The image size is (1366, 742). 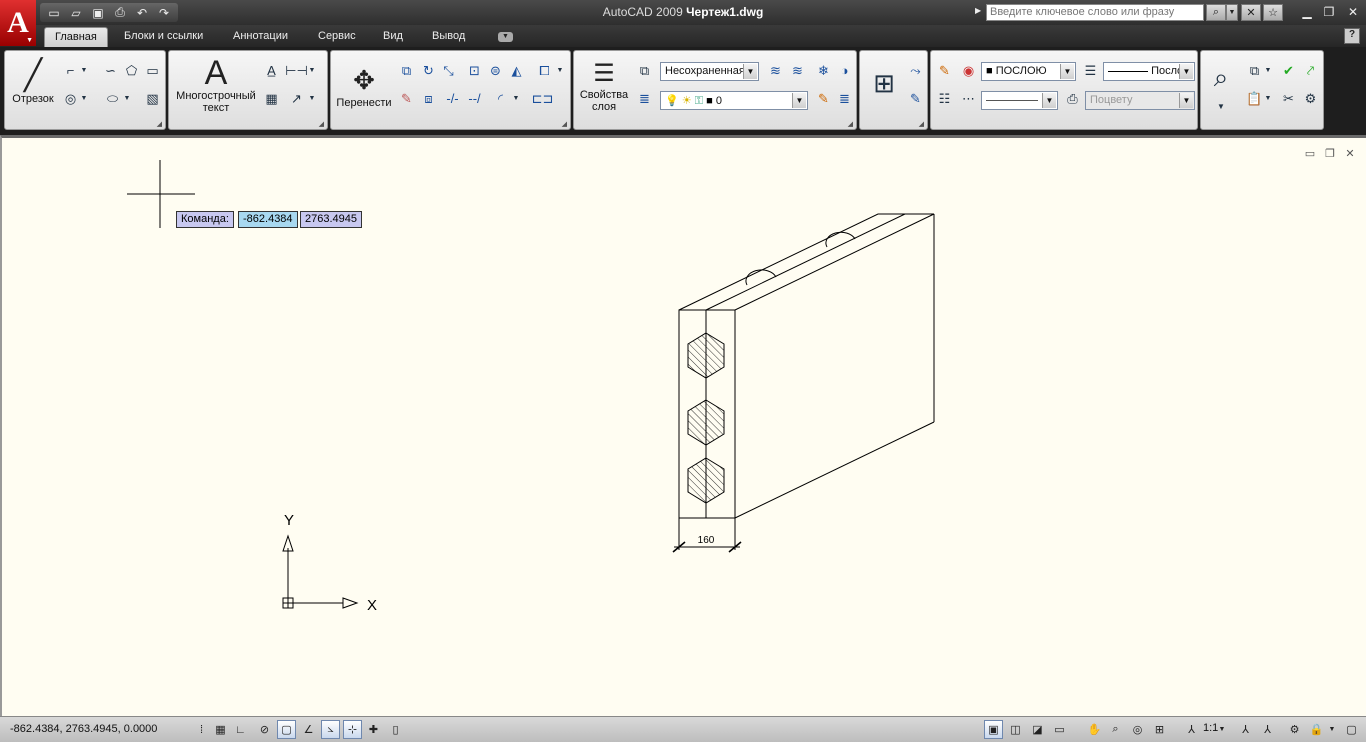 I want to click on layer-unisolate-icon: ≋, so click(x=797, y=70).